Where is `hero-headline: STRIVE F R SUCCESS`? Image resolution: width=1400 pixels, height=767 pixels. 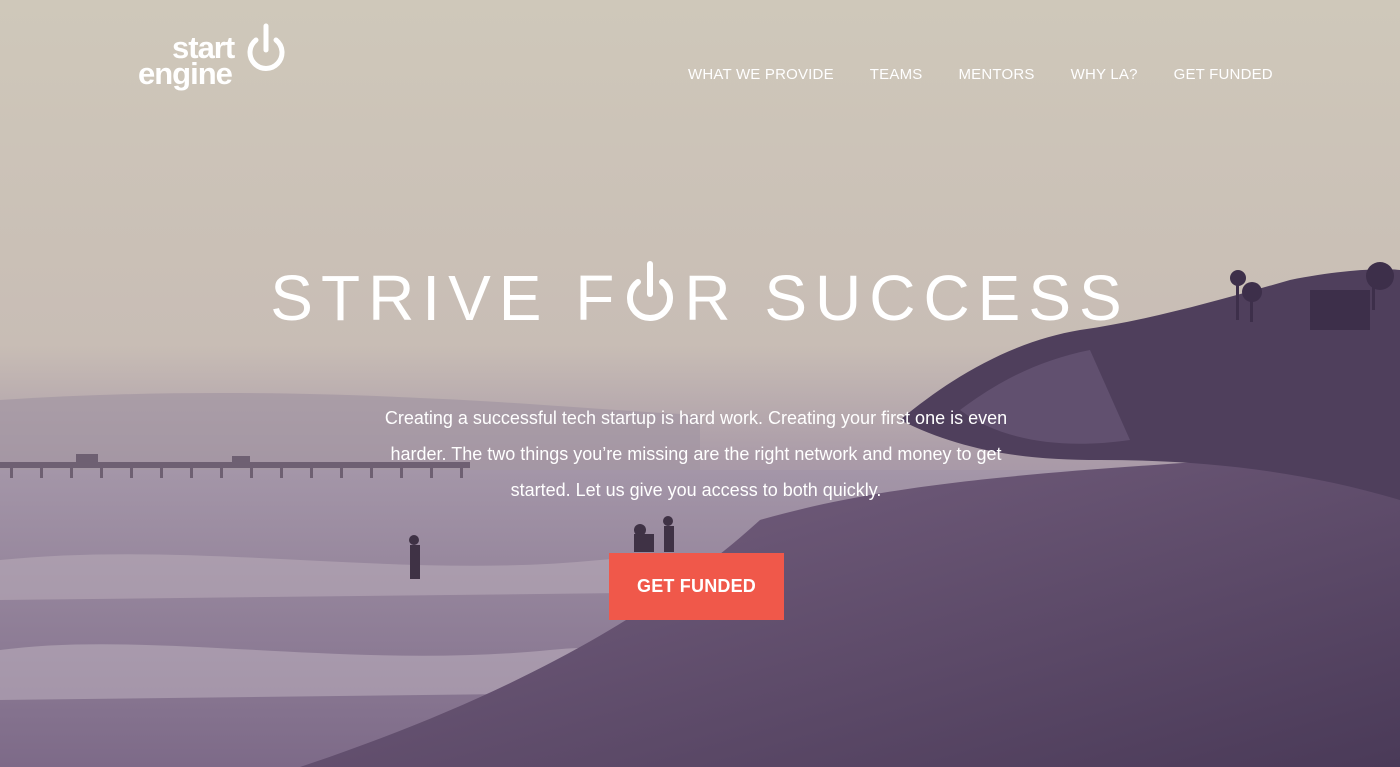
hero-headline: STRIVE F R SUCCESS is located at coordinates (700, 295).